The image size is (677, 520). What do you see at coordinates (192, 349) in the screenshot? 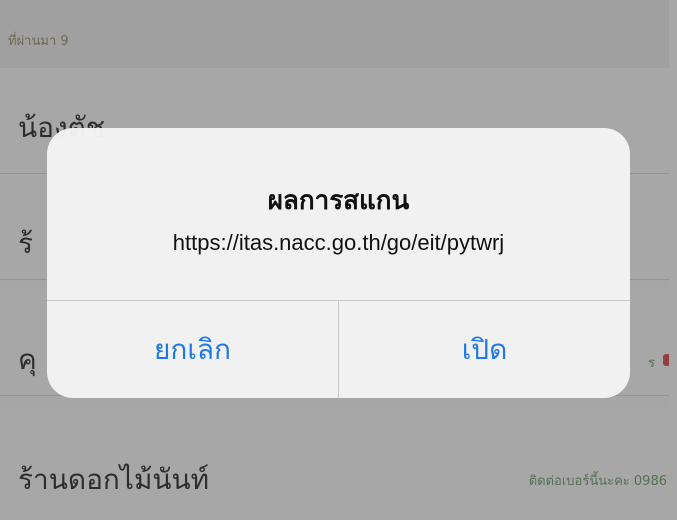
I see `cancel-button: ยกเลิก` at bounding box center [192, 349].